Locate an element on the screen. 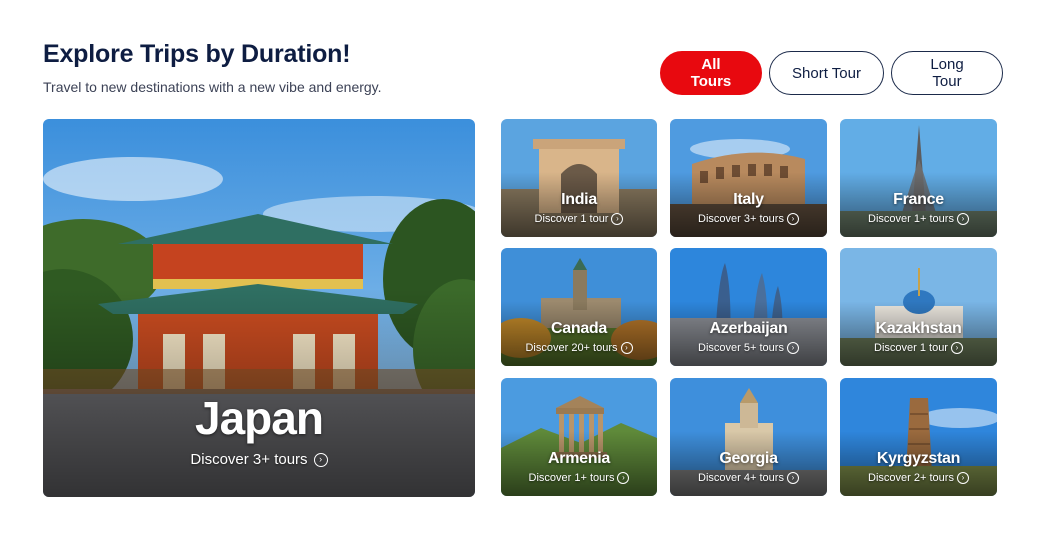  destination-name-armenia: Armenia is located at coordinates (579, 458).